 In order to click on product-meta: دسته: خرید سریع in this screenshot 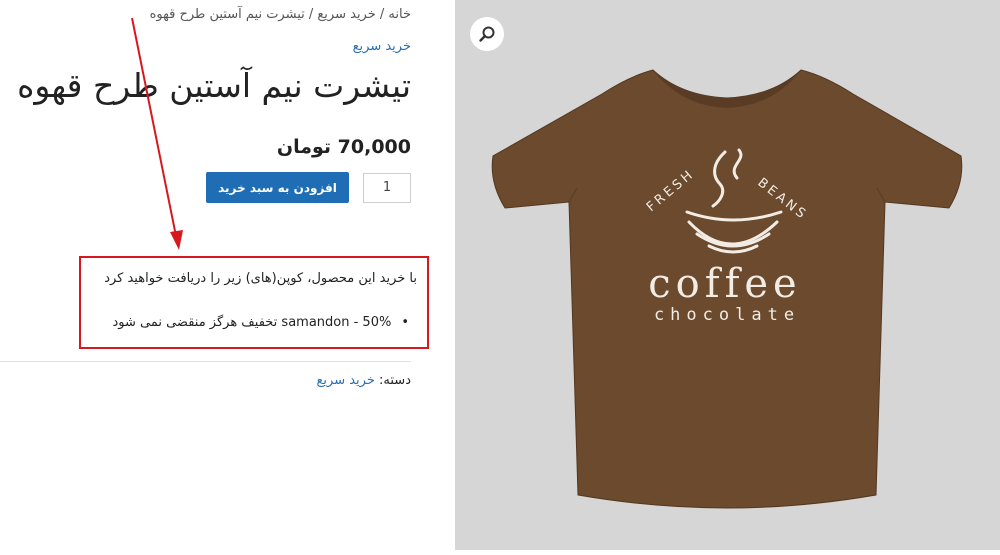, I will do `click(364, 380)`.